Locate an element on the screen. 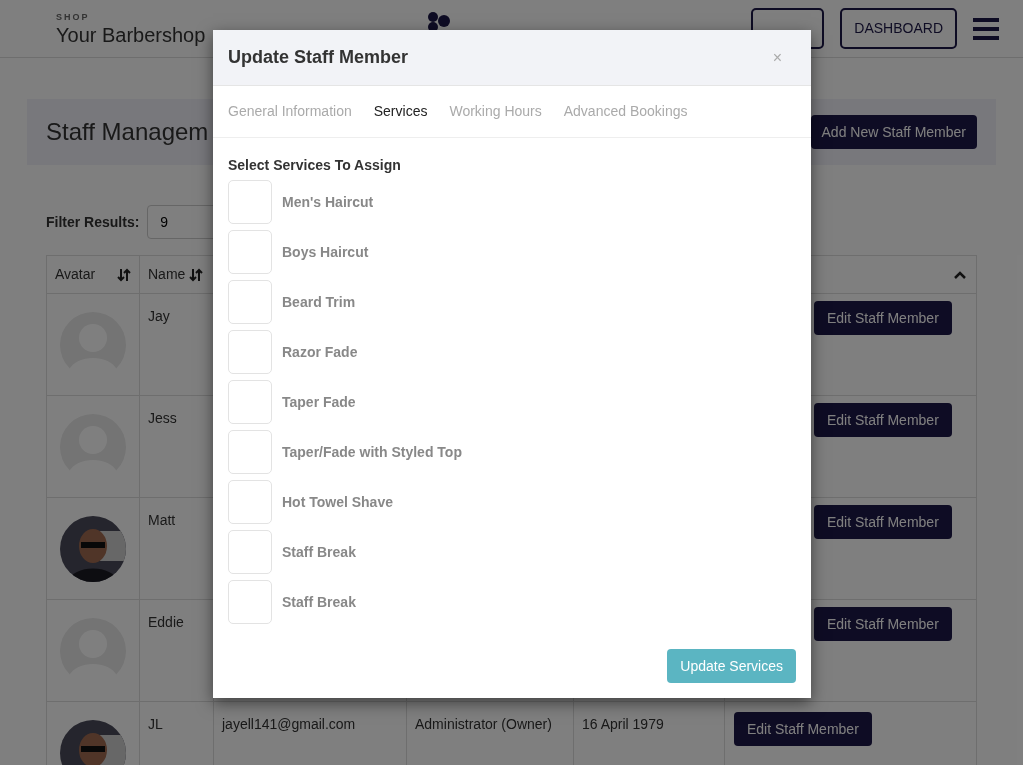  service-label: Taper Fade is located at coordinates (319, 402).